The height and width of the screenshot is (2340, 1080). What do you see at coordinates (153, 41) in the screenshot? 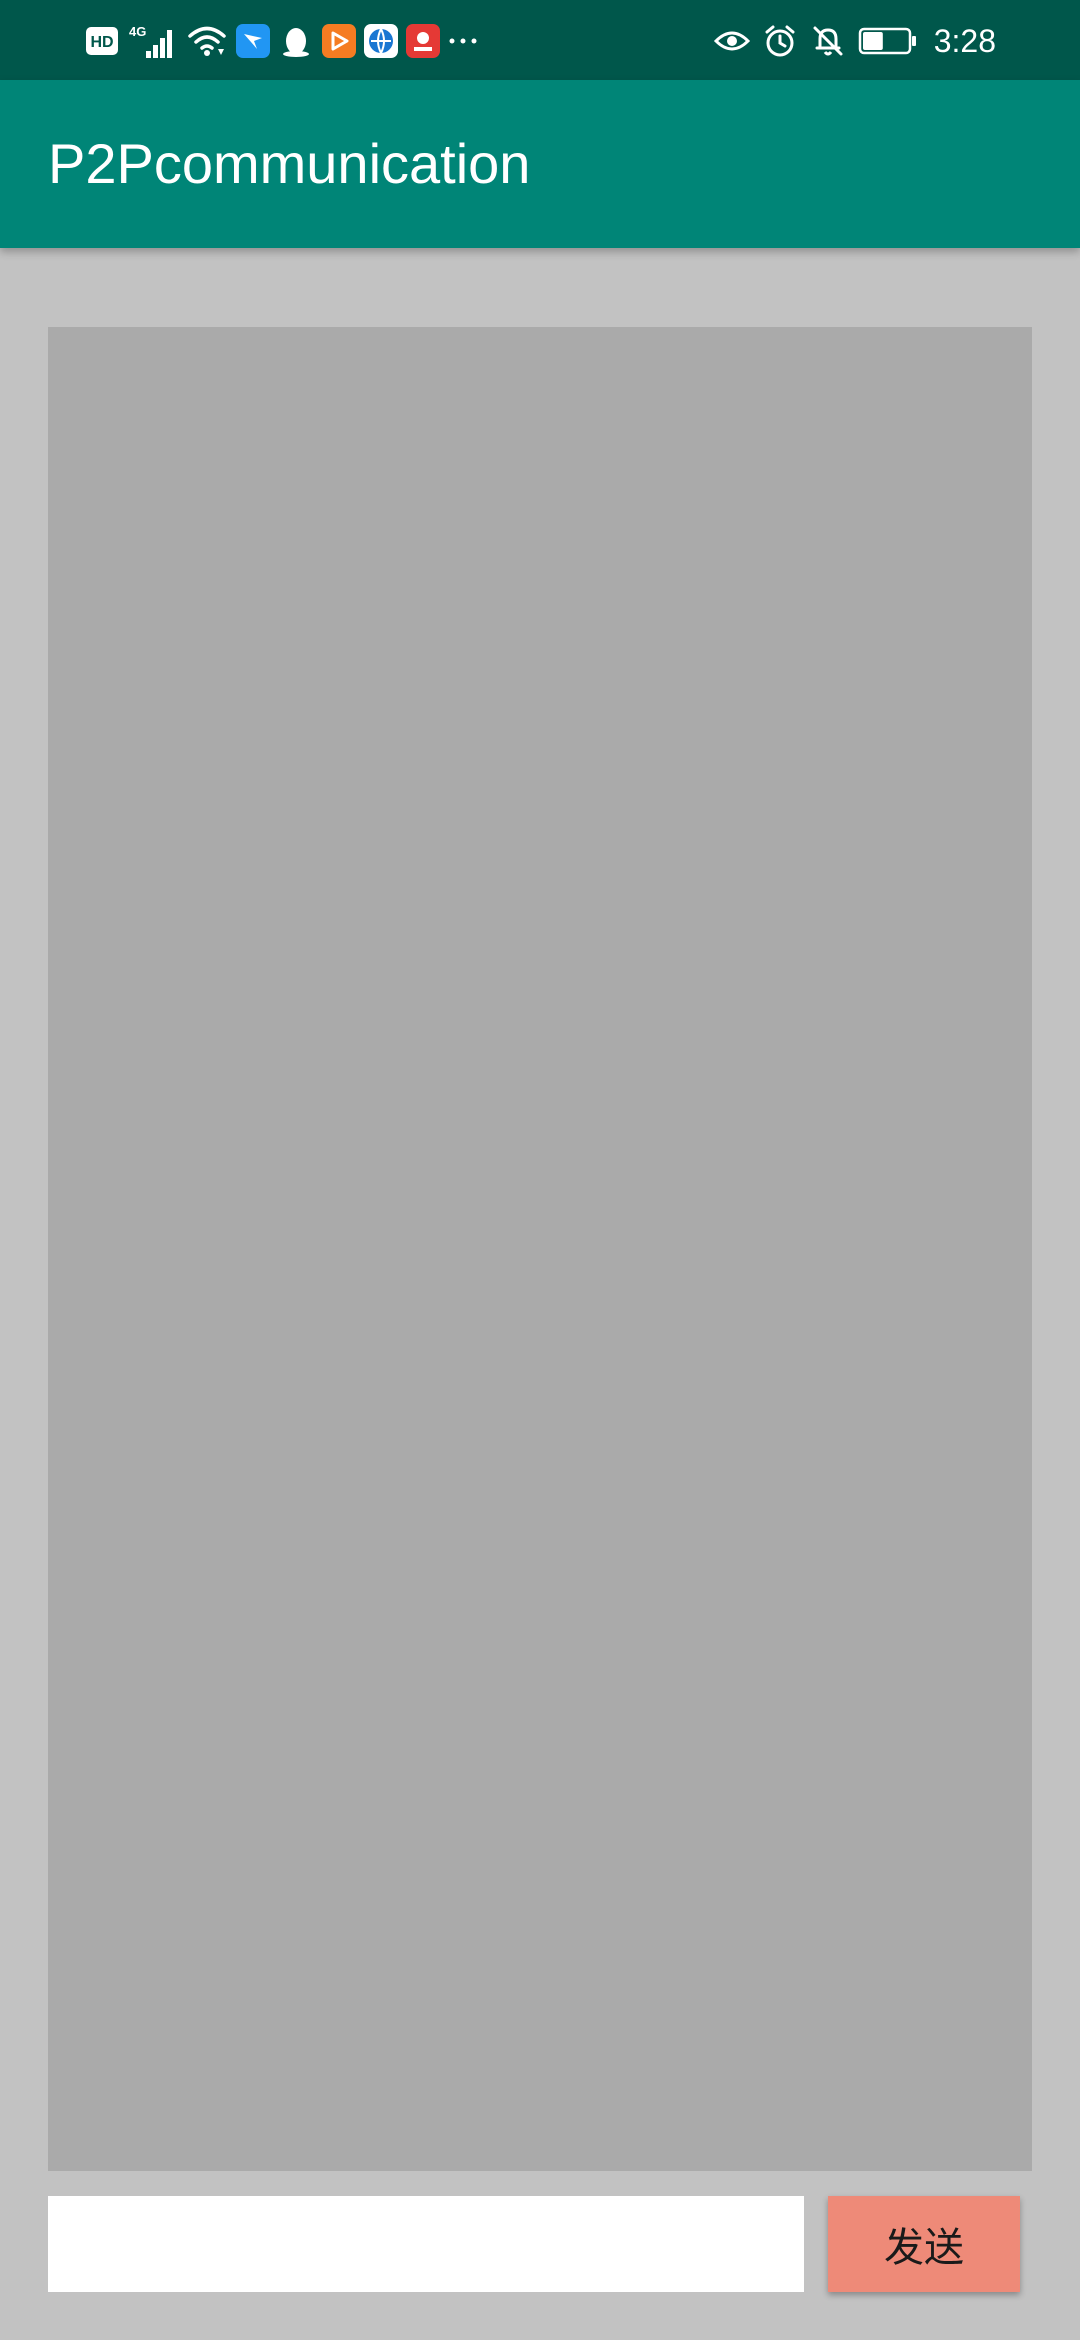
I see `signal-4g-icon: 4G` at bounding box center [153, 41].